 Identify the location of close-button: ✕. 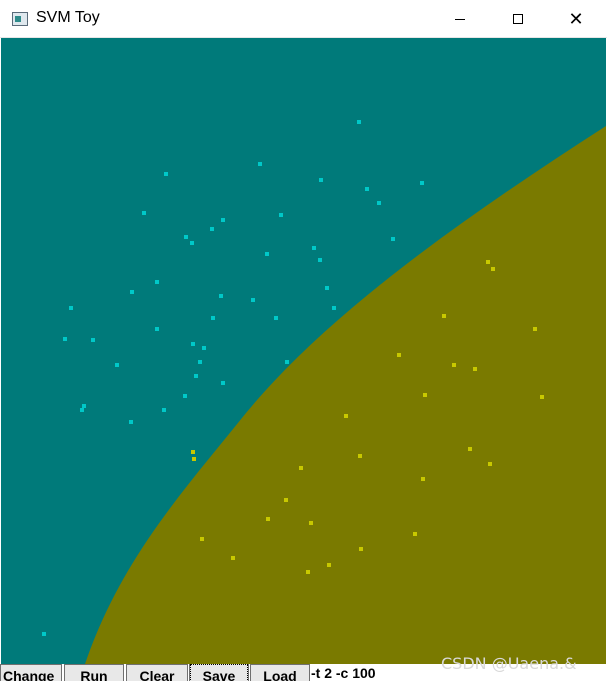
(576, 19).